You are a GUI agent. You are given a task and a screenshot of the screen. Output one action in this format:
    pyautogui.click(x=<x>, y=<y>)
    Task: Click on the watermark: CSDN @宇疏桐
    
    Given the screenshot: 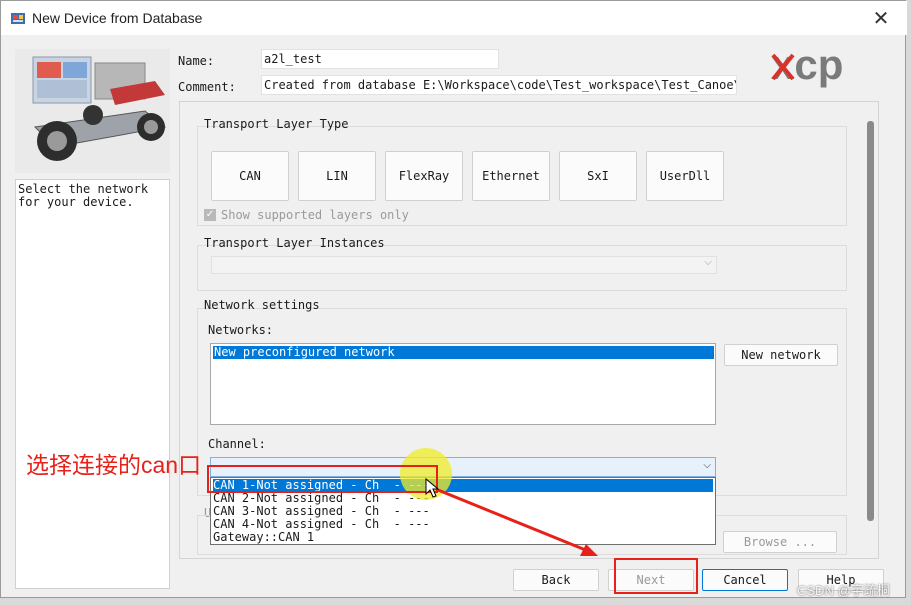 What is the action you would take?
    pyautogui.click(x=843, y=590)
    